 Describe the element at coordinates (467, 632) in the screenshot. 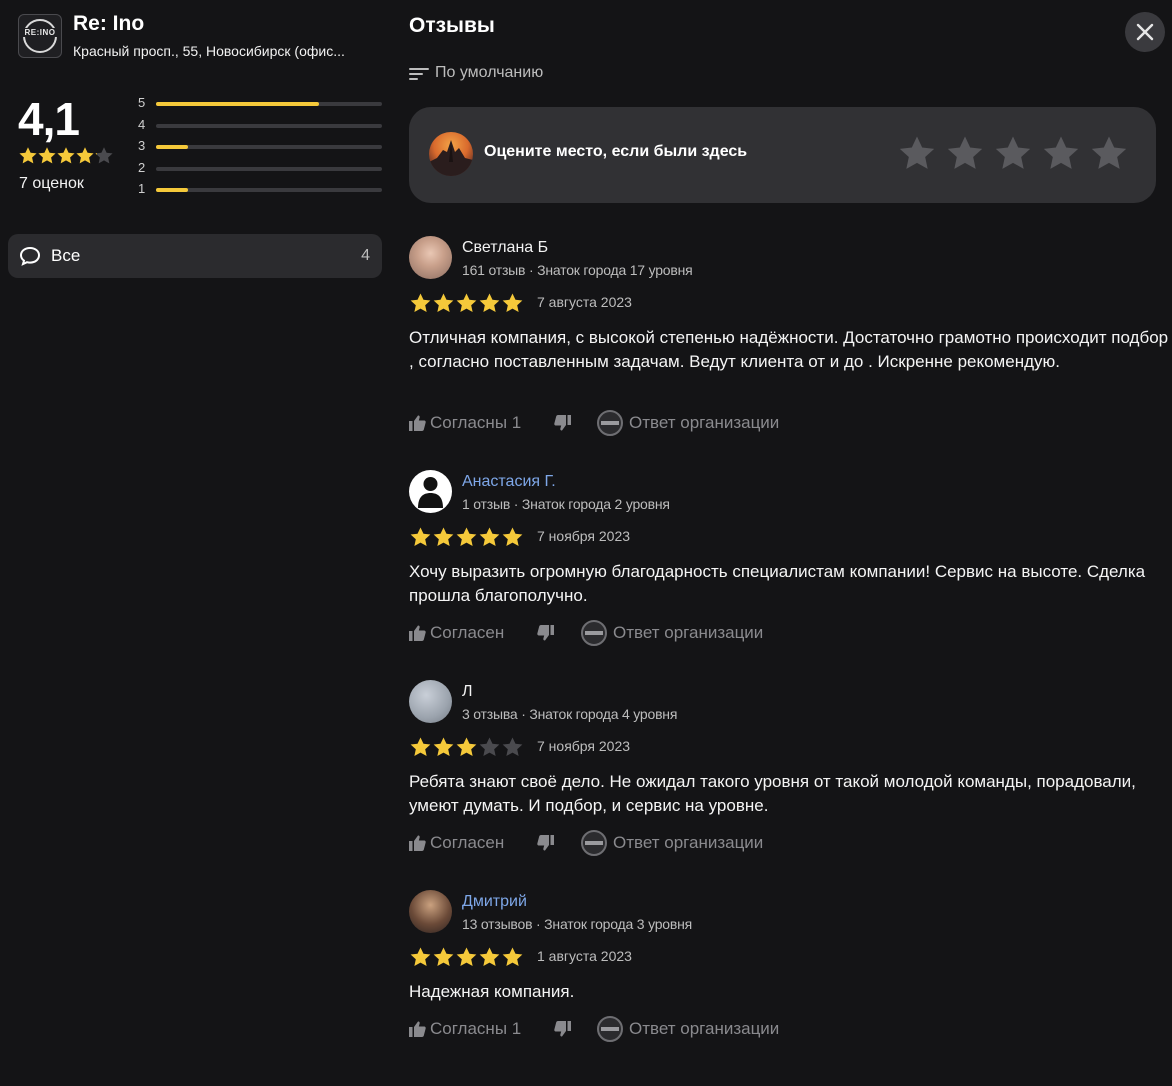

I see `agree-label: Согласен` at that location.